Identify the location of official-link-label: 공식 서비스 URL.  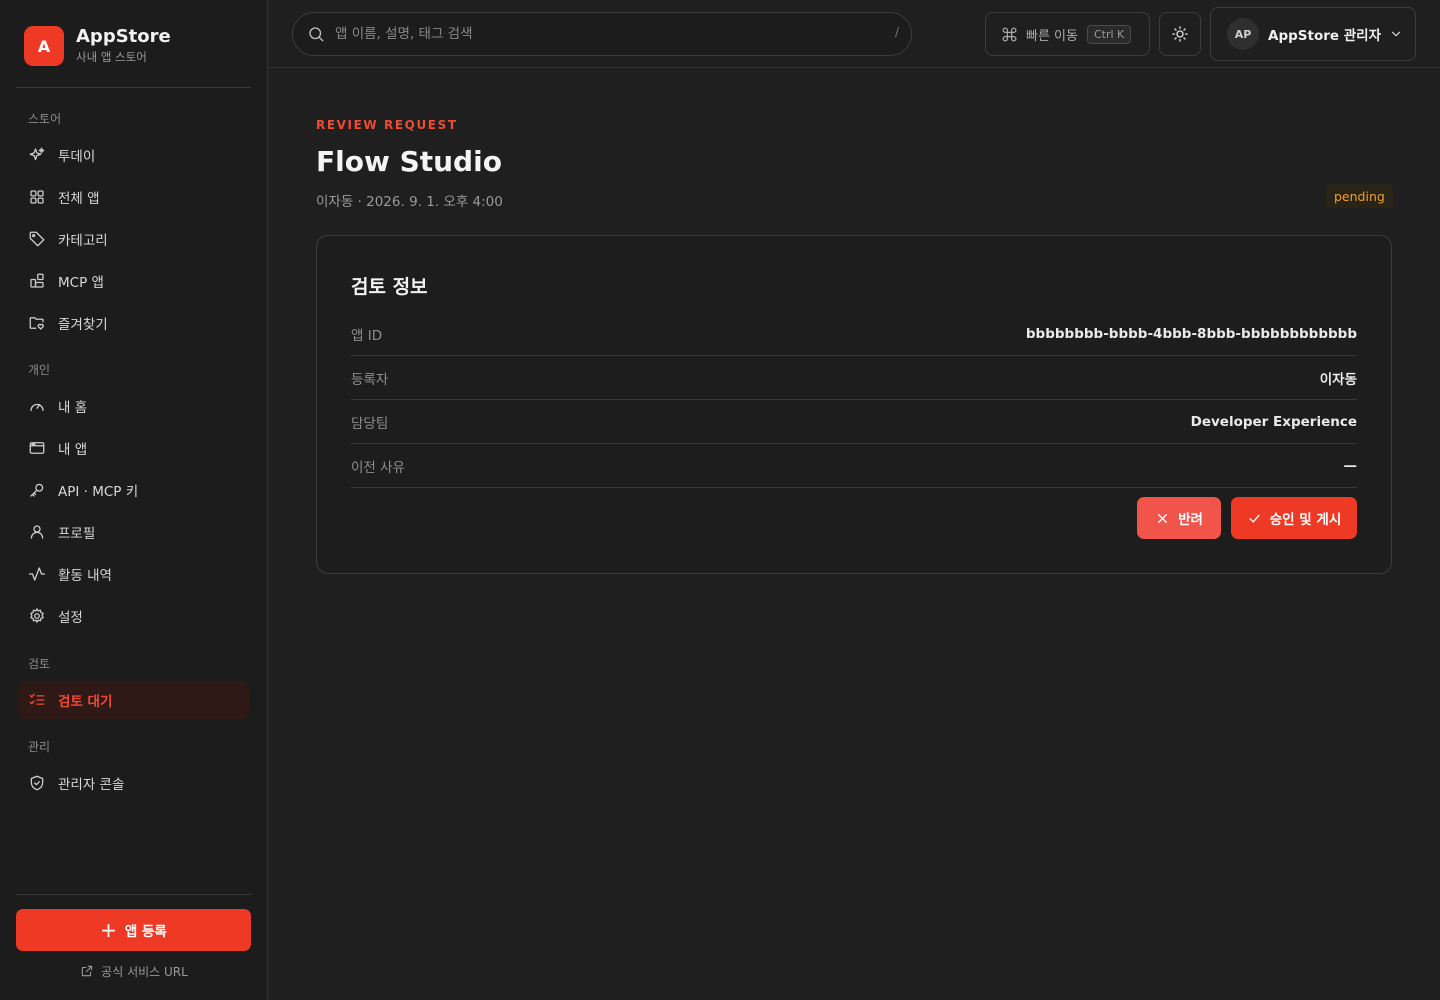
(144, 971).